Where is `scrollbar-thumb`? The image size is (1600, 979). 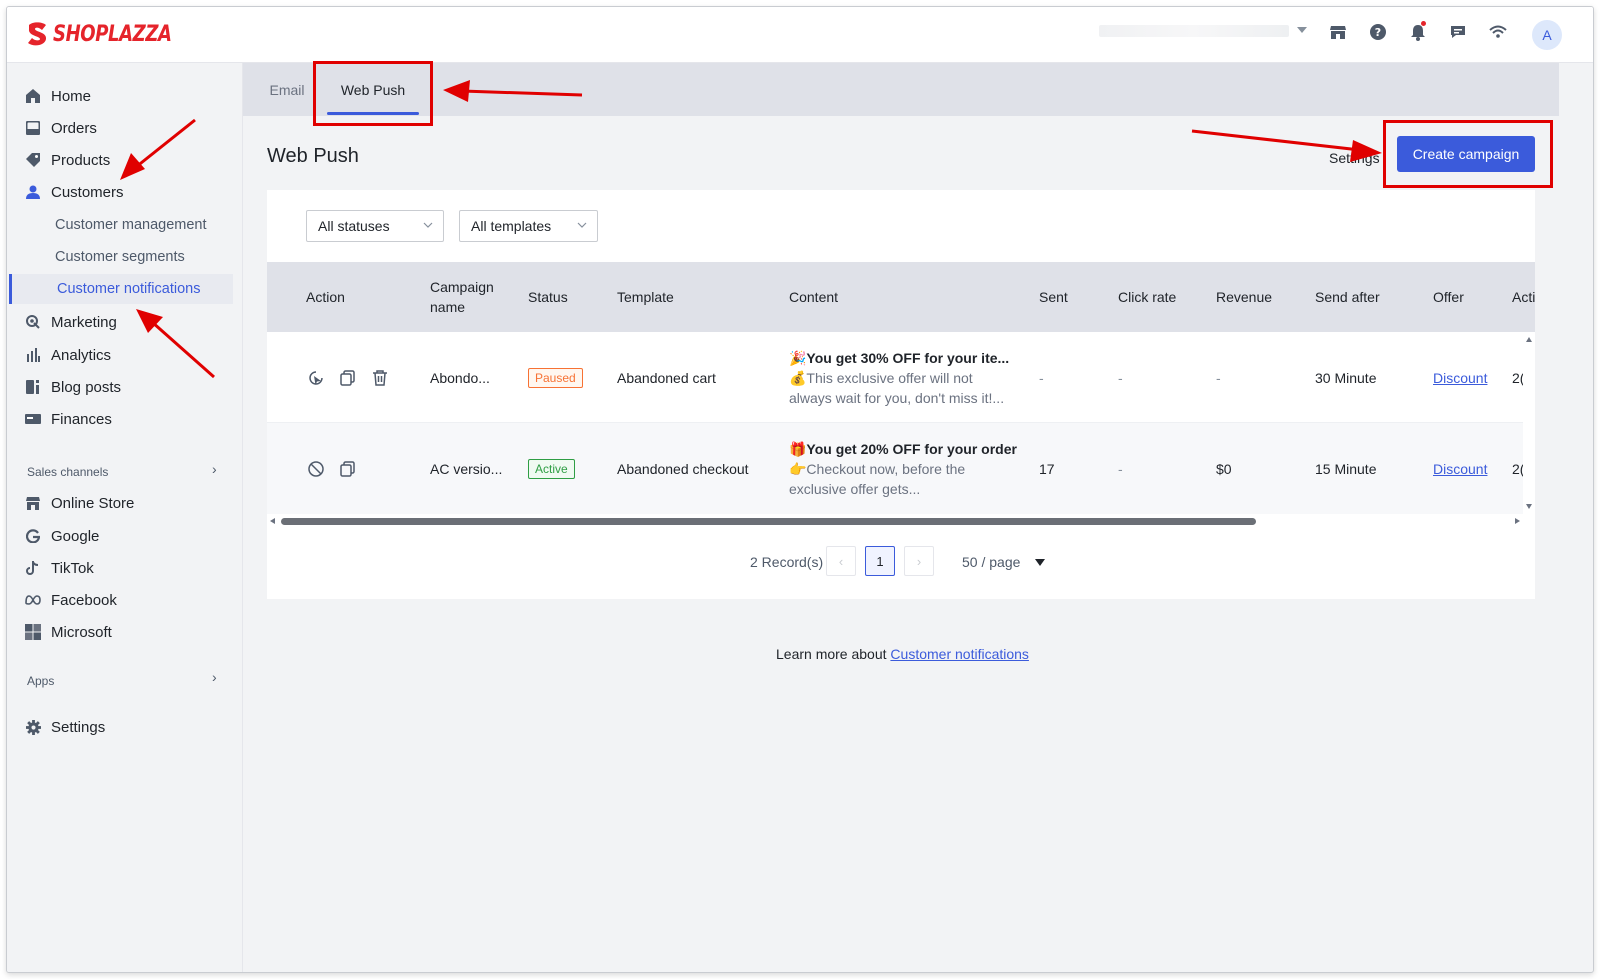 scrollbar-thumb is located at coordinates (768, 521).